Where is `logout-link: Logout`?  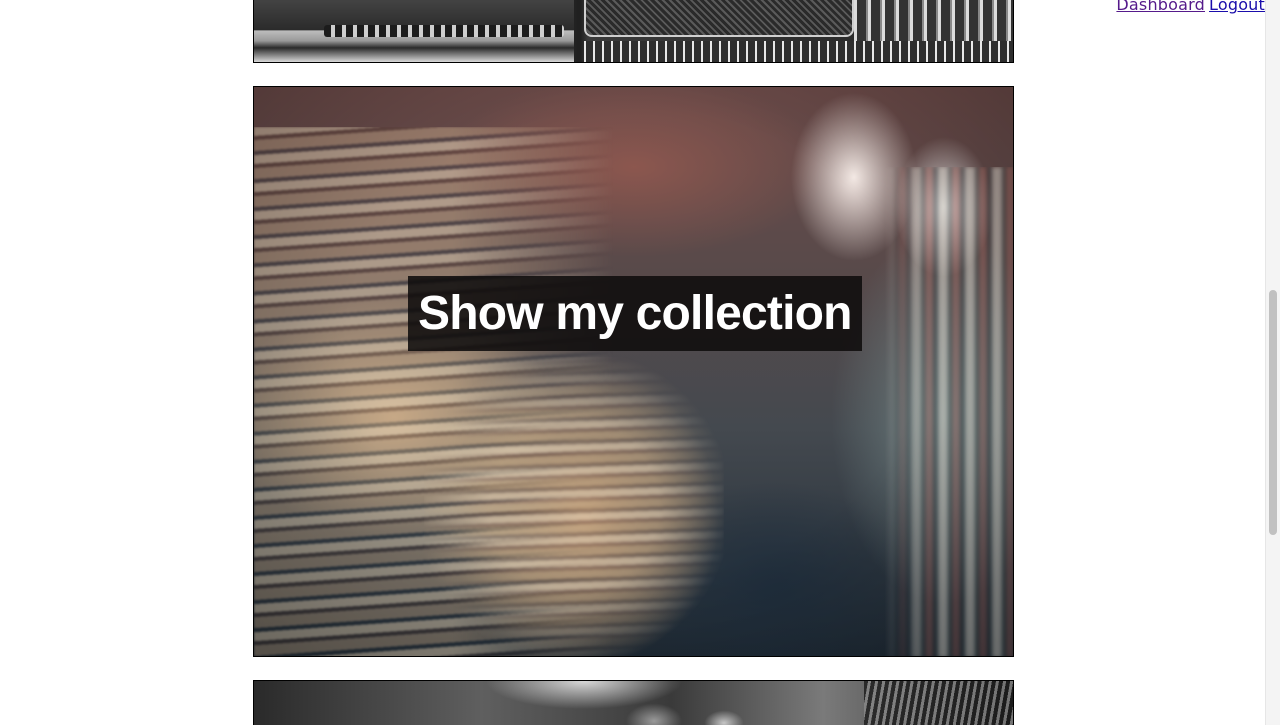 logout-link: Logout is located at coordinates (1237, 7).